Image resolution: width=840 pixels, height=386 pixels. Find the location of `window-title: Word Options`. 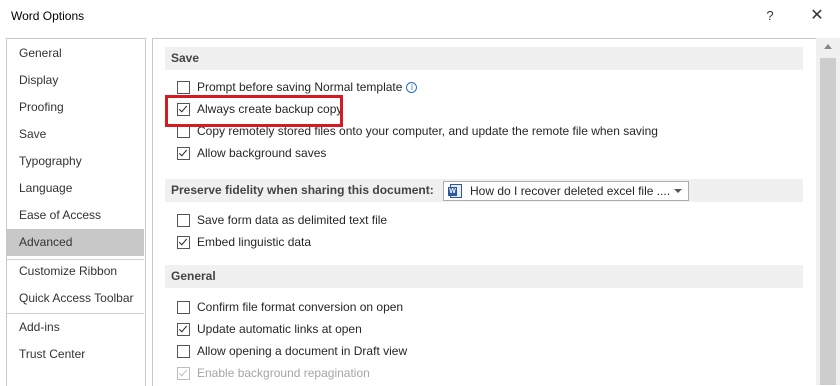

window-title: Word Options is located at coordinates (48, 16).